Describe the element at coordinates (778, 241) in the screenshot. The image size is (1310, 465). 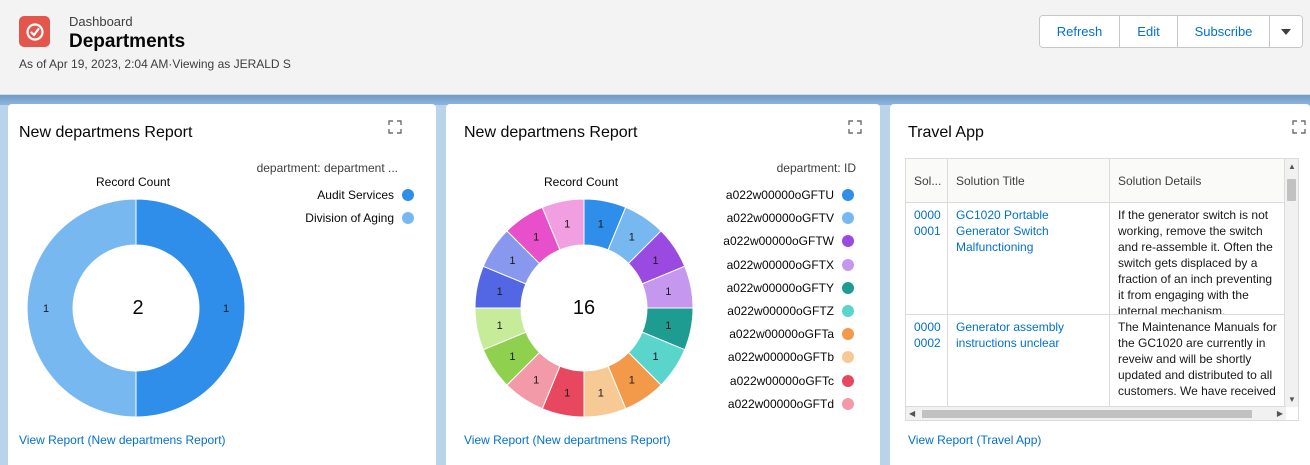
I see `legend-label: a022w00000oGFTW` at that location.